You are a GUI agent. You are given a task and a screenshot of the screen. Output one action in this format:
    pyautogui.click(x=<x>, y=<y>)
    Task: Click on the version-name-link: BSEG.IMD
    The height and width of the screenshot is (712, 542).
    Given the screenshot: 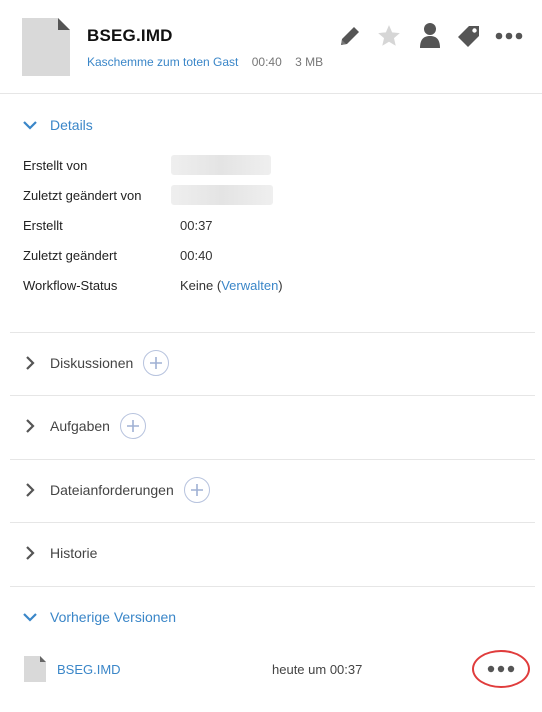 What is the action you would take?
    pyautogui.click(x=89, y=669)
    